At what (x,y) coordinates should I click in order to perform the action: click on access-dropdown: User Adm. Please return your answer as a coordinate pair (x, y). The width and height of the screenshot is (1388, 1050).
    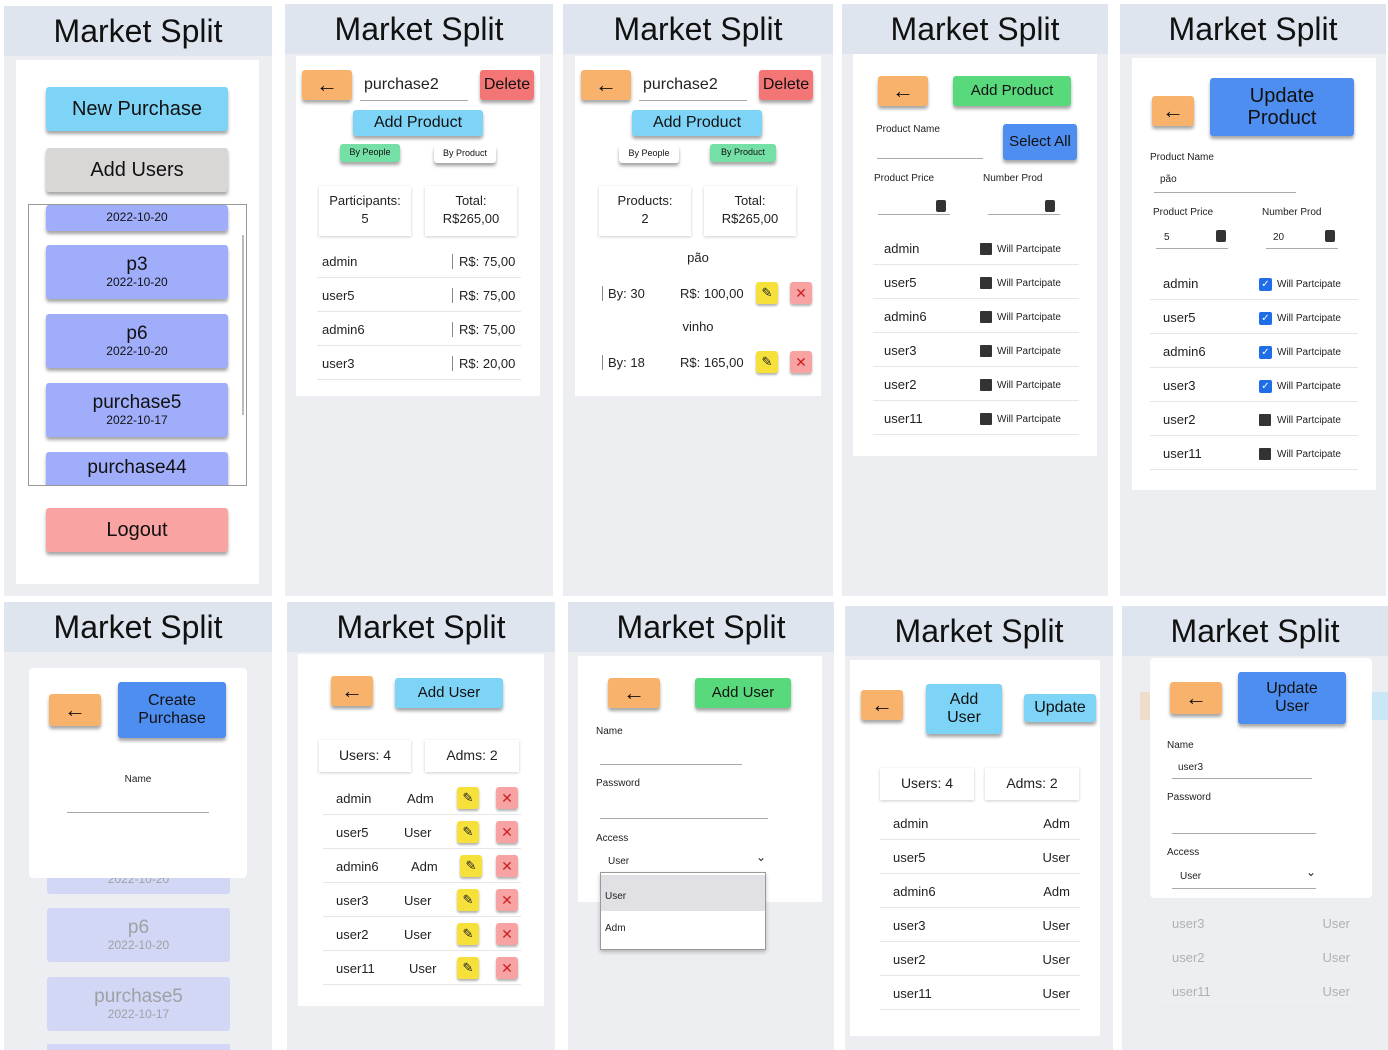
    Looking at the image, I should click on (683, 911).